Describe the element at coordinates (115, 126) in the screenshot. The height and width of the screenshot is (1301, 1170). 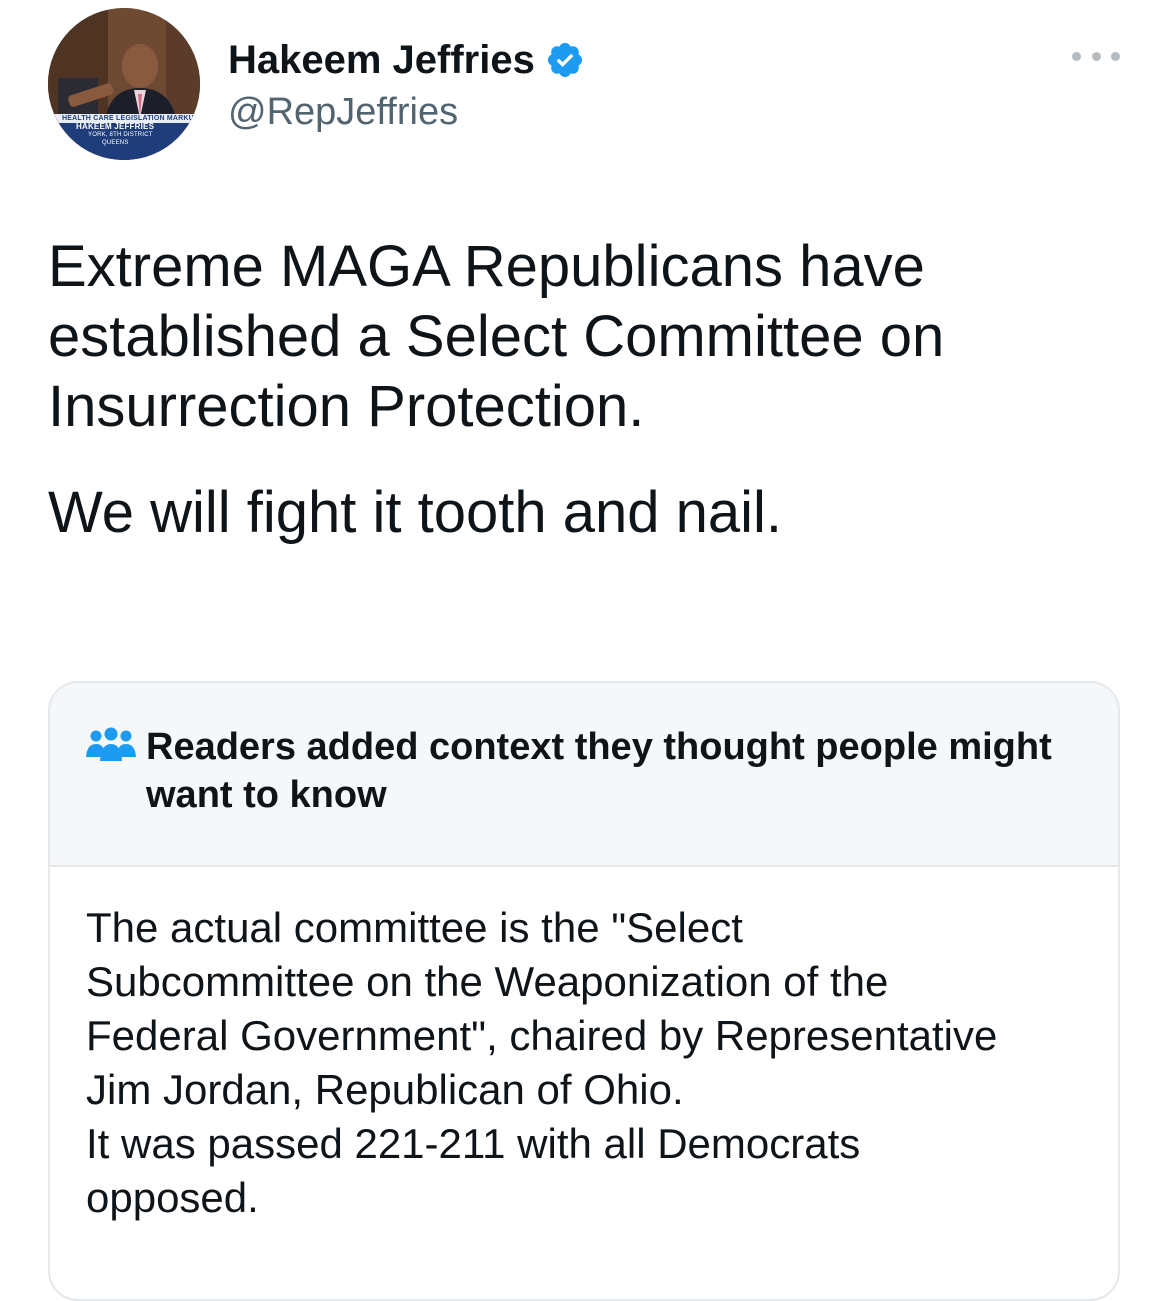
I see `avatar-caption-line: Hakeem Jeffries` at that location.